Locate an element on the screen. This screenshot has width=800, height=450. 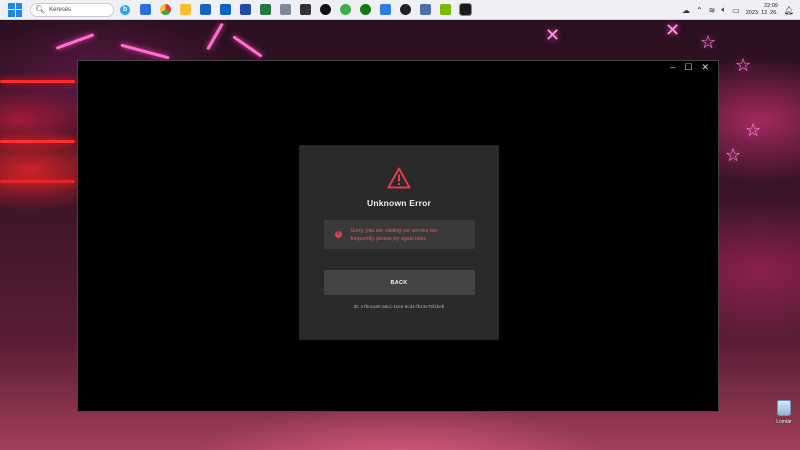
chrome-app-icon is located at coordinates (165, 9).